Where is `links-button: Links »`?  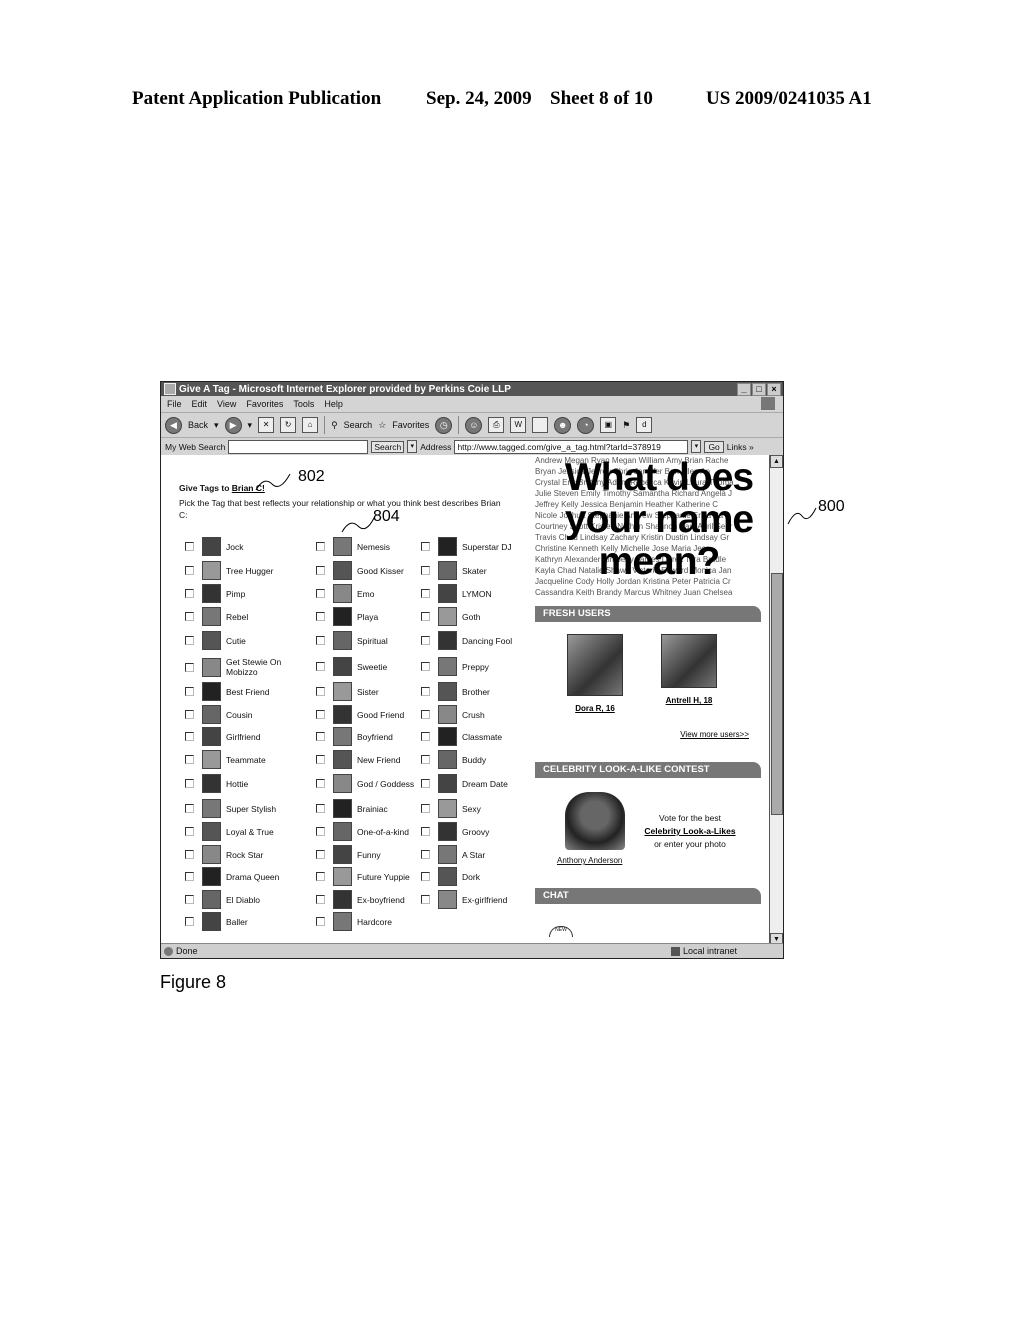
links-button: Links » is located at coordinates (740, 447).